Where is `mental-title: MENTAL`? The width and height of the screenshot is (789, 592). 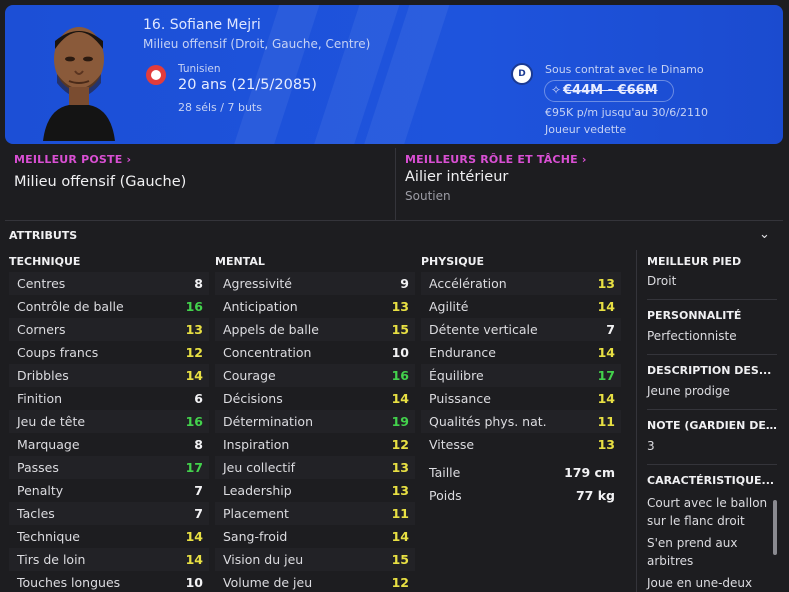 mental-title: MENTAL is located at coordinates (240, 261).